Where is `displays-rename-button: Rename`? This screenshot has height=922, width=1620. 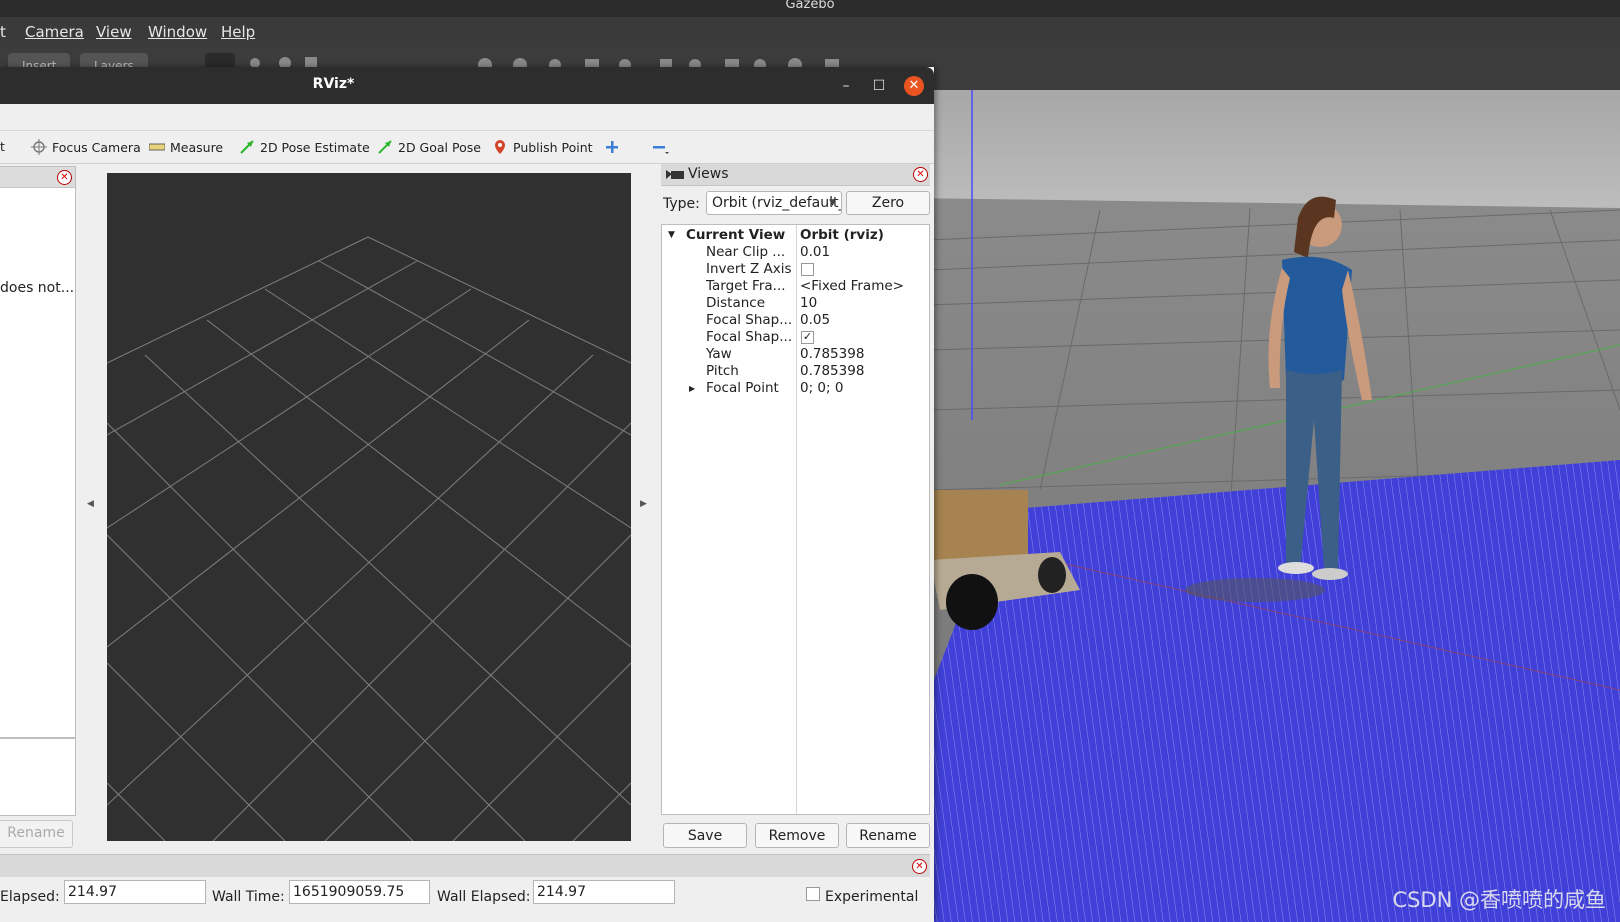 displays-rename-button: Rename is located at coordinates (36, 834).